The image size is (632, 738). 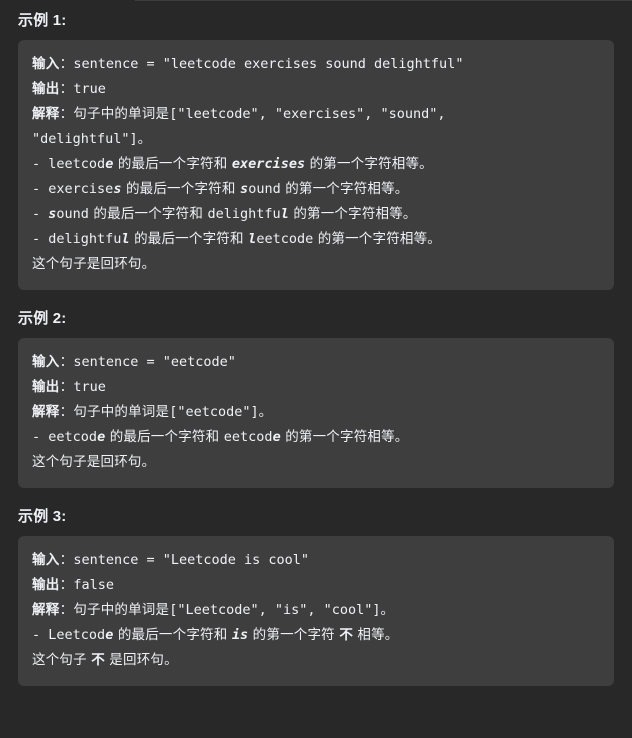 What do you see at coordinates (344, 437) in the screenshot?
I see `comparison-post-2-1: 的第一个字符相等。` at bounding box center [344, 437].